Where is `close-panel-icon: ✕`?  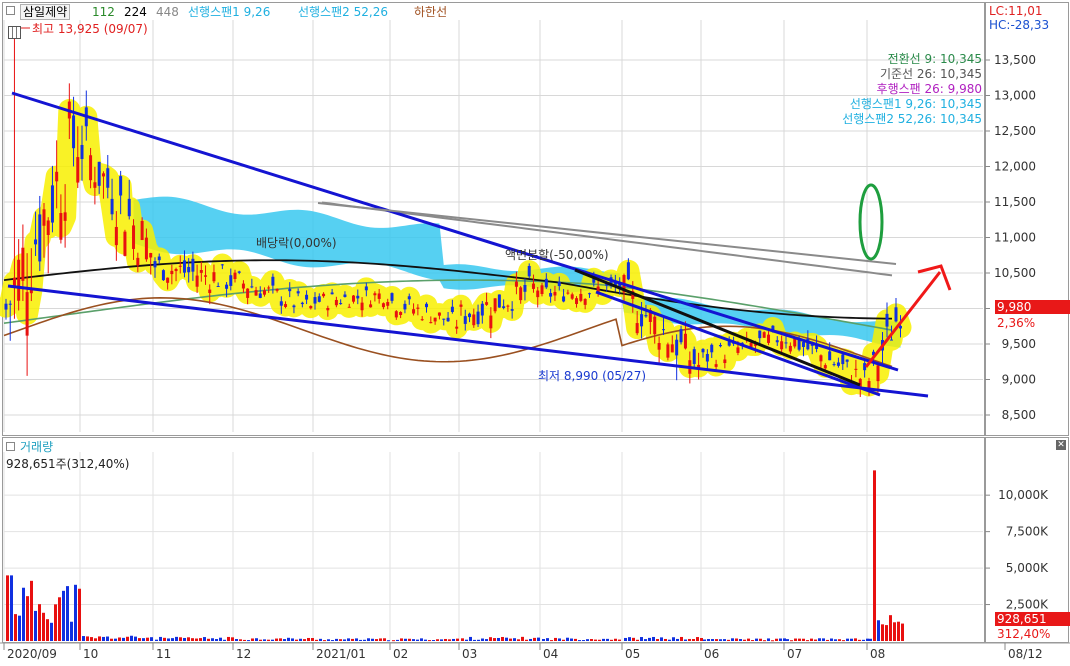
close-panel-icon: ✕ is located at coordinates (1061, 445).